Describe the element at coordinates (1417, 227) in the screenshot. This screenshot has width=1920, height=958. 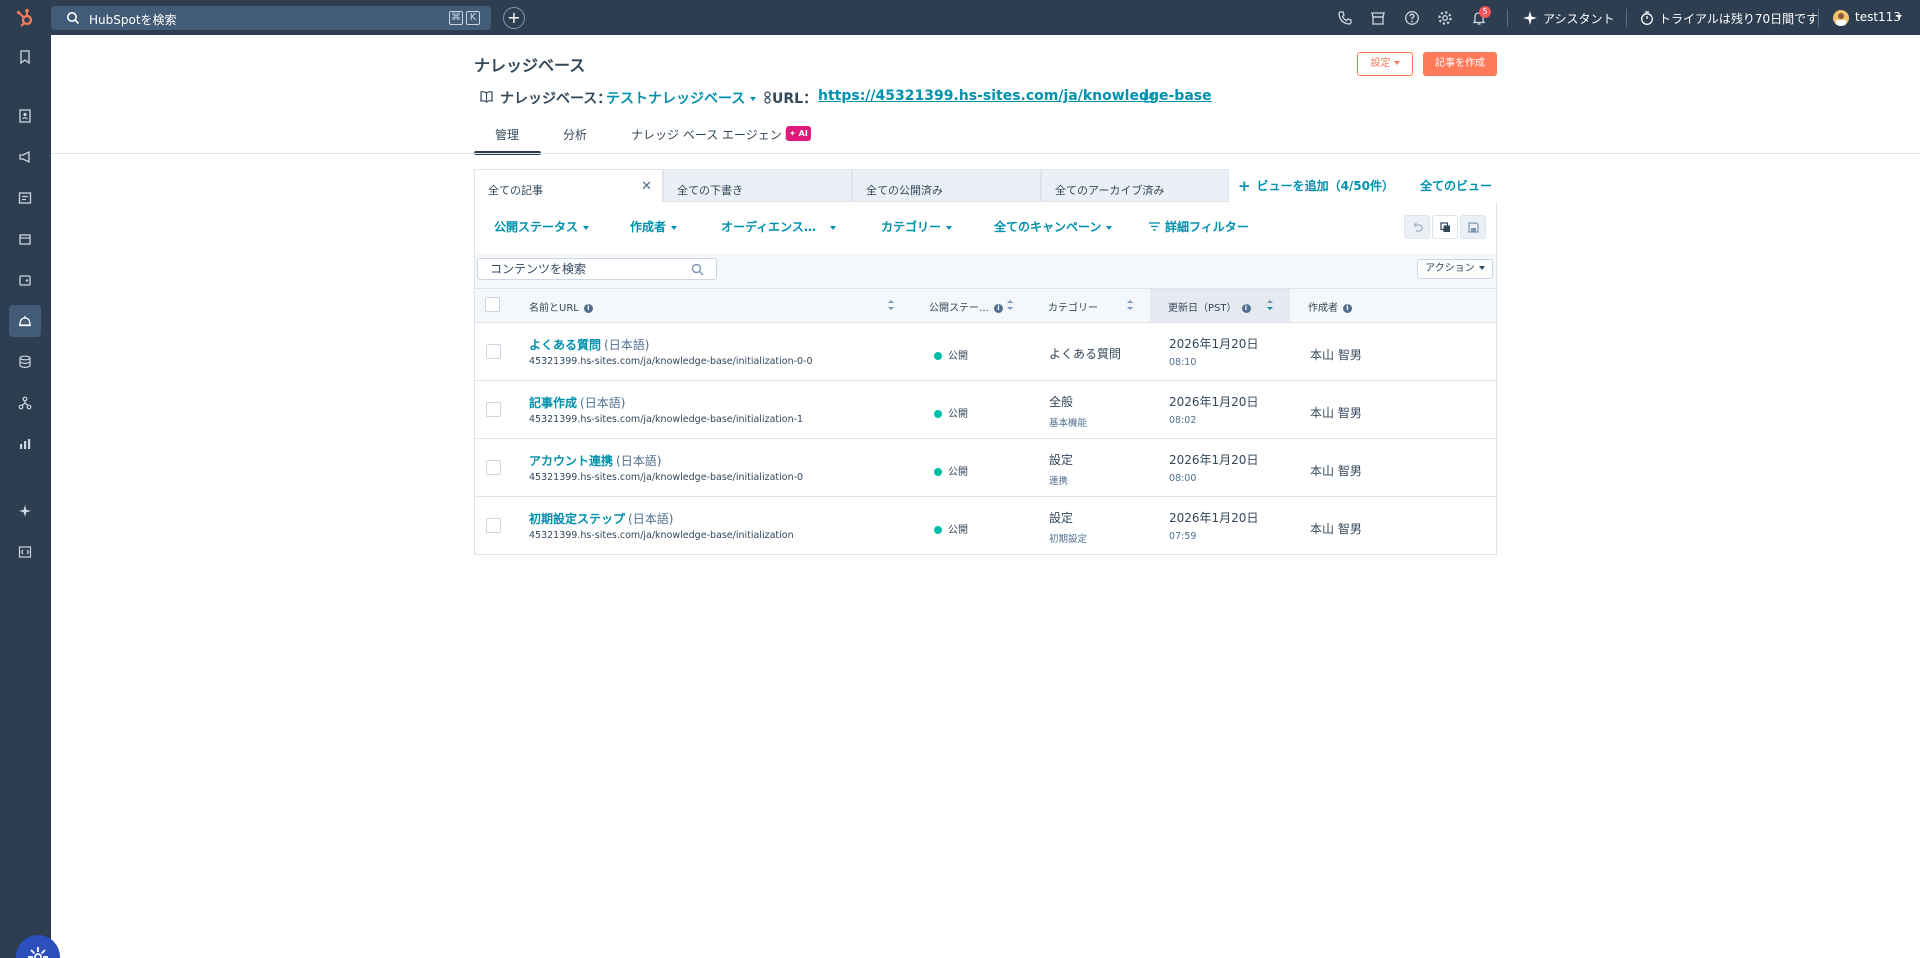
I see `reset-view-button` at that location.